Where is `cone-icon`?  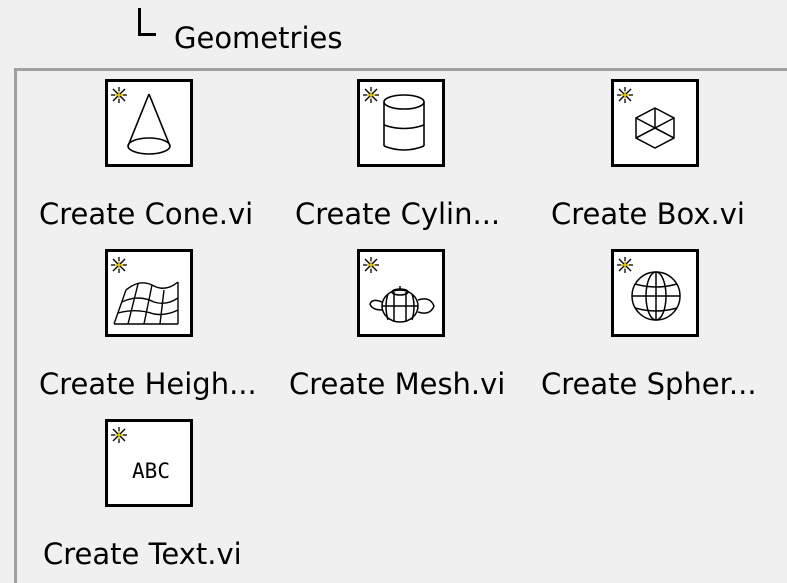 cone-icon is located at coordinates (149, 123).